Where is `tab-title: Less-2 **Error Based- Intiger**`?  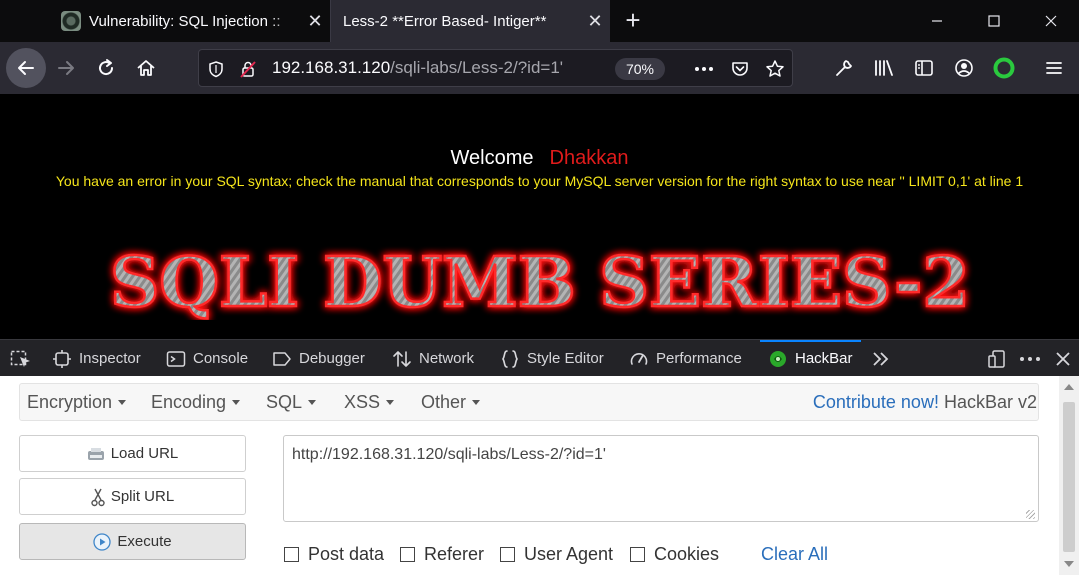
tab-title: Less-2 **Error Based- Intiger** is located at coordinates (445, 21).